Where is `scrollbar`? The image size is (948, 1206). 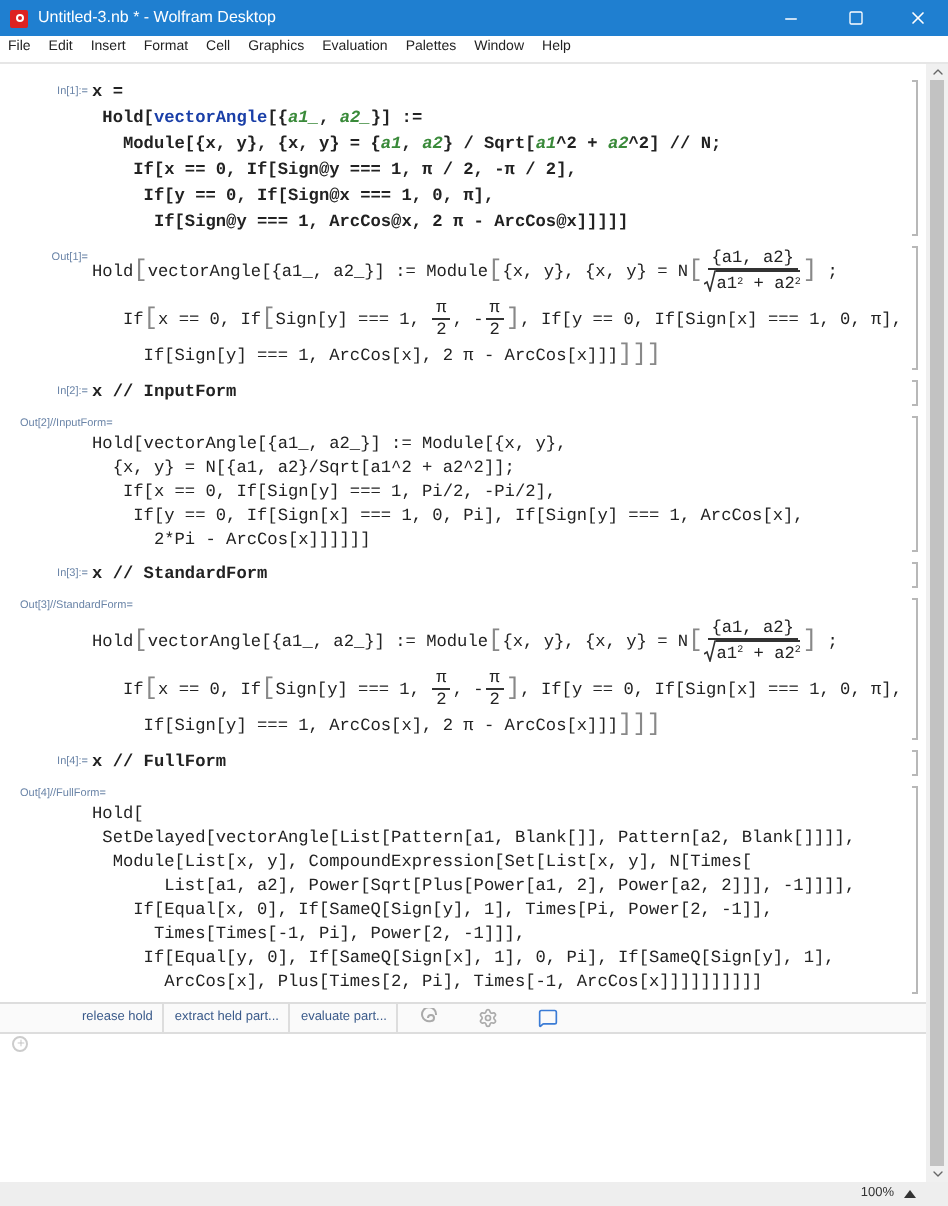 scrollbar is located at coordinates (937, 623).